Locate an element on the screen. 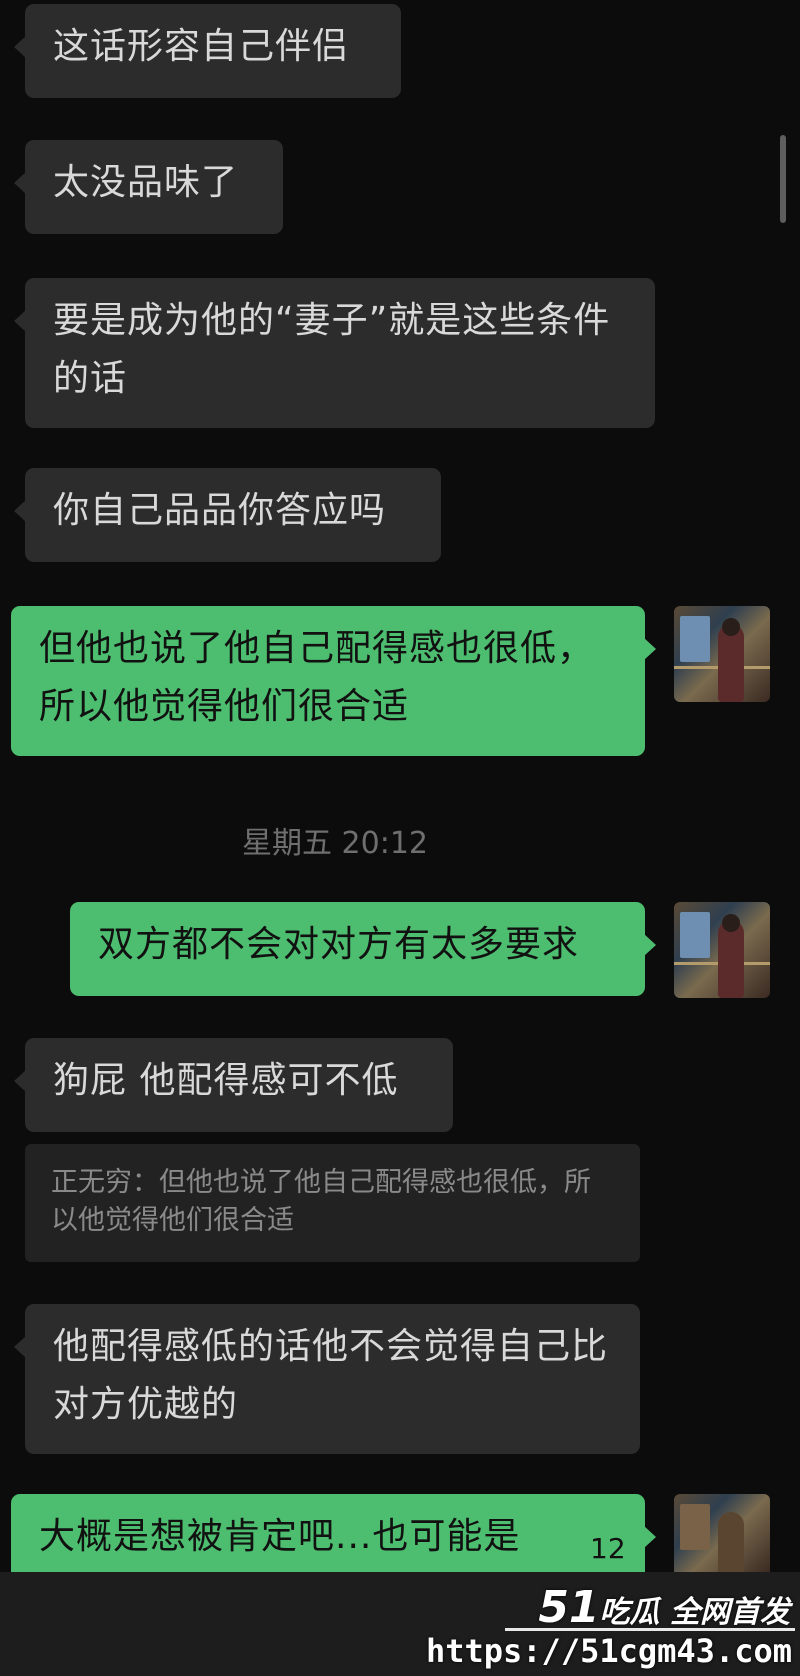 Image resolution: width=800 pixels, height=1676 pixels. message-bubble-incoming: 他配得感低的话他不会觉得自己比对方优越的 is located at coordinates (327, 1379).